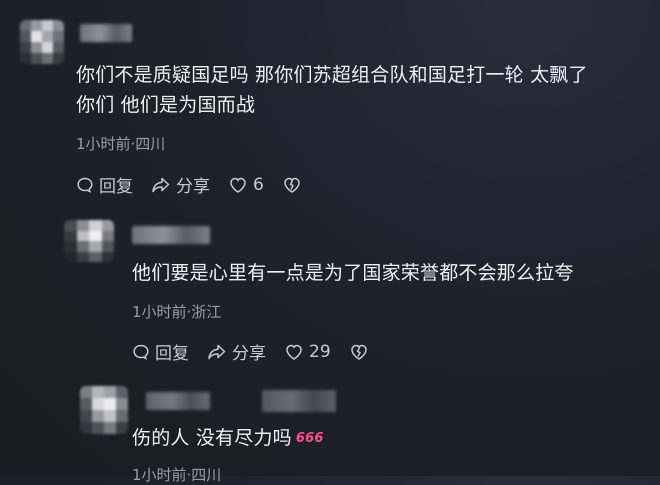 The width and height of the screenshot is (660, 485). I want to click on like-button: 6, so click(246, 185).